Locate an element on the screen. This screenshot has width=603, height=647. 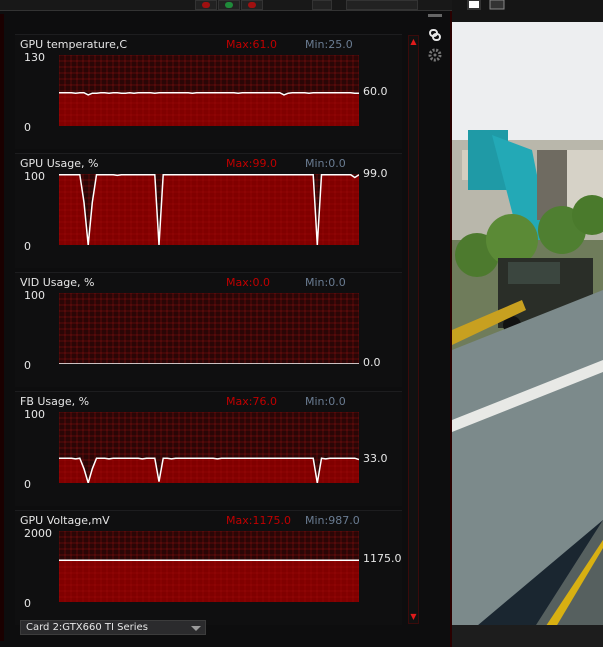
graph-scrollbar: ▲ ▼ is located at coordinates (413, 329).